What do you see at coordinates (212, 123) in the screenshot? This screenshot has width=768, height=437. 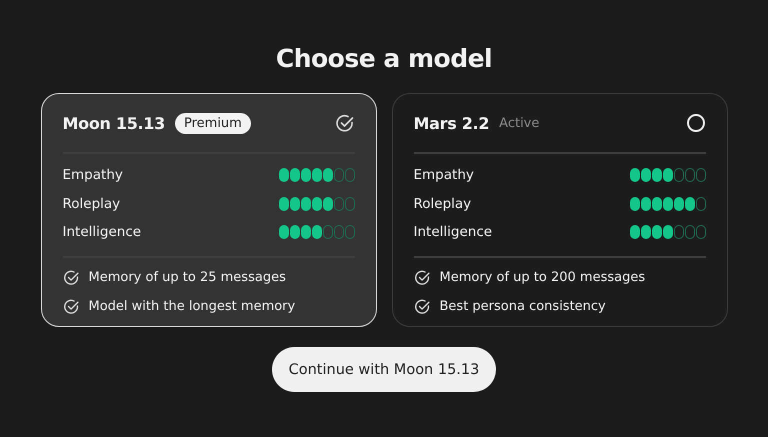 I see `premium-badge: Premium` at bounding box center [212, 123].